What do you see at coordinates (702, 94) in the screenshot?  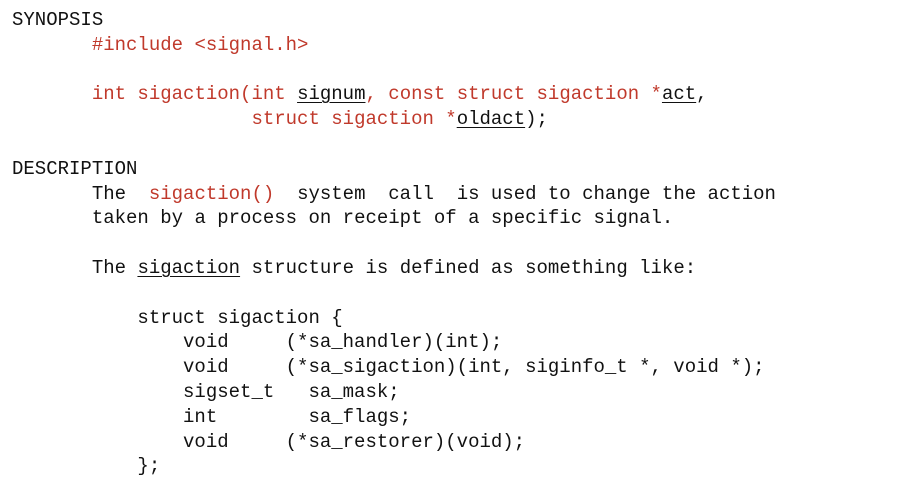 I see `prototype-comma2: ,` at bounding box center [702, 94].